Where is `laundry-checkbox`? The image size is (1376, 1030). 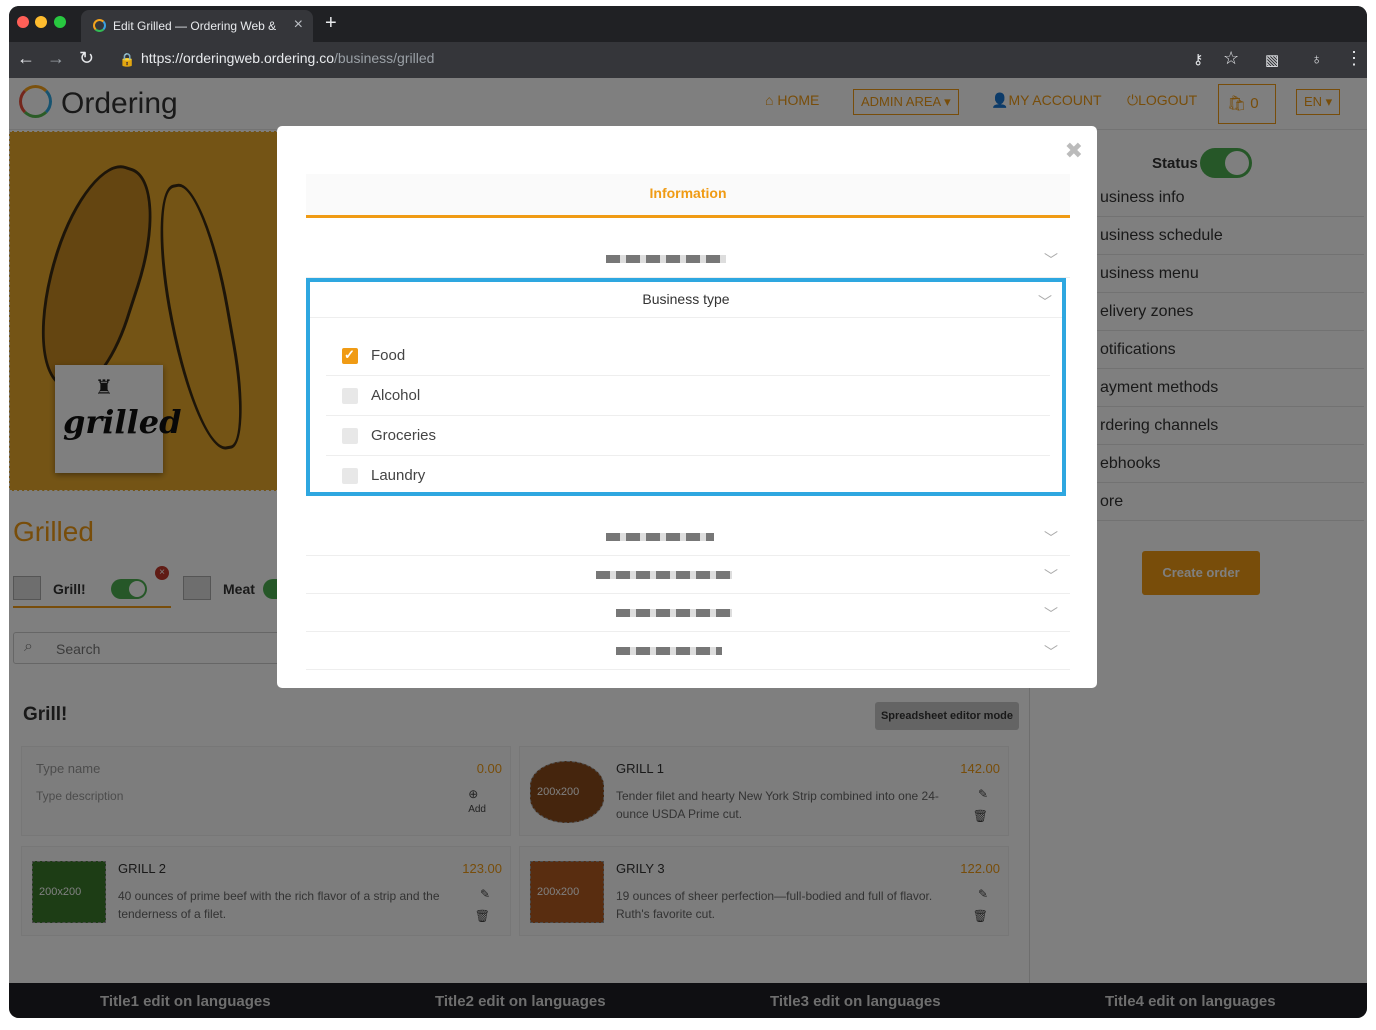 laundry-checkbox is located at coordinates (350, 476).